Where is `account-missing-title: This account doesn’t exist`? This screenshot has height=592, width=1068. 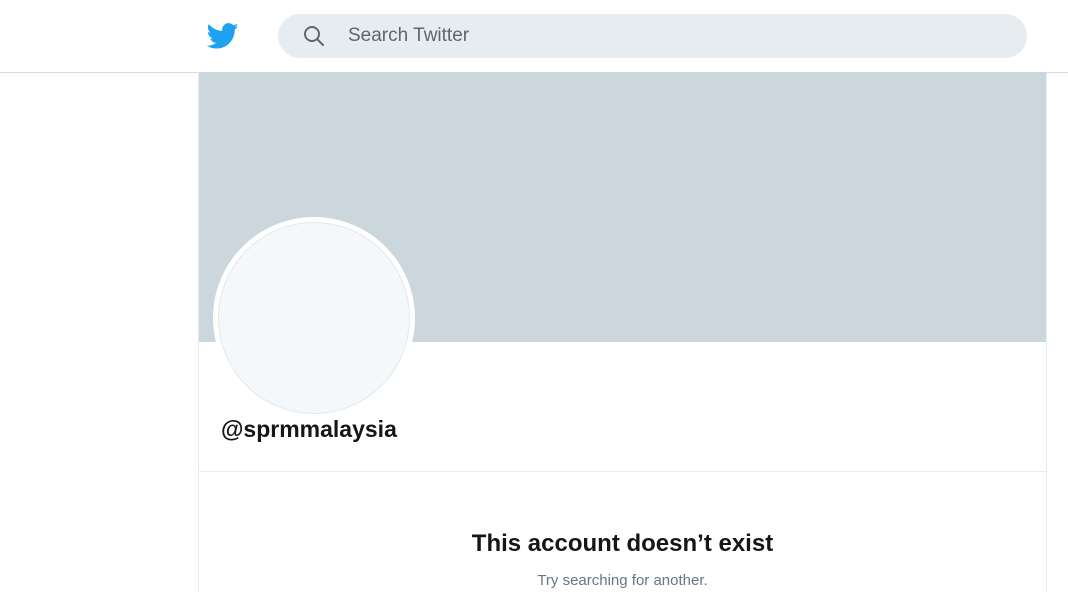
account-missing-title: This account doesn’t exist is located at coordinates (622, 543).